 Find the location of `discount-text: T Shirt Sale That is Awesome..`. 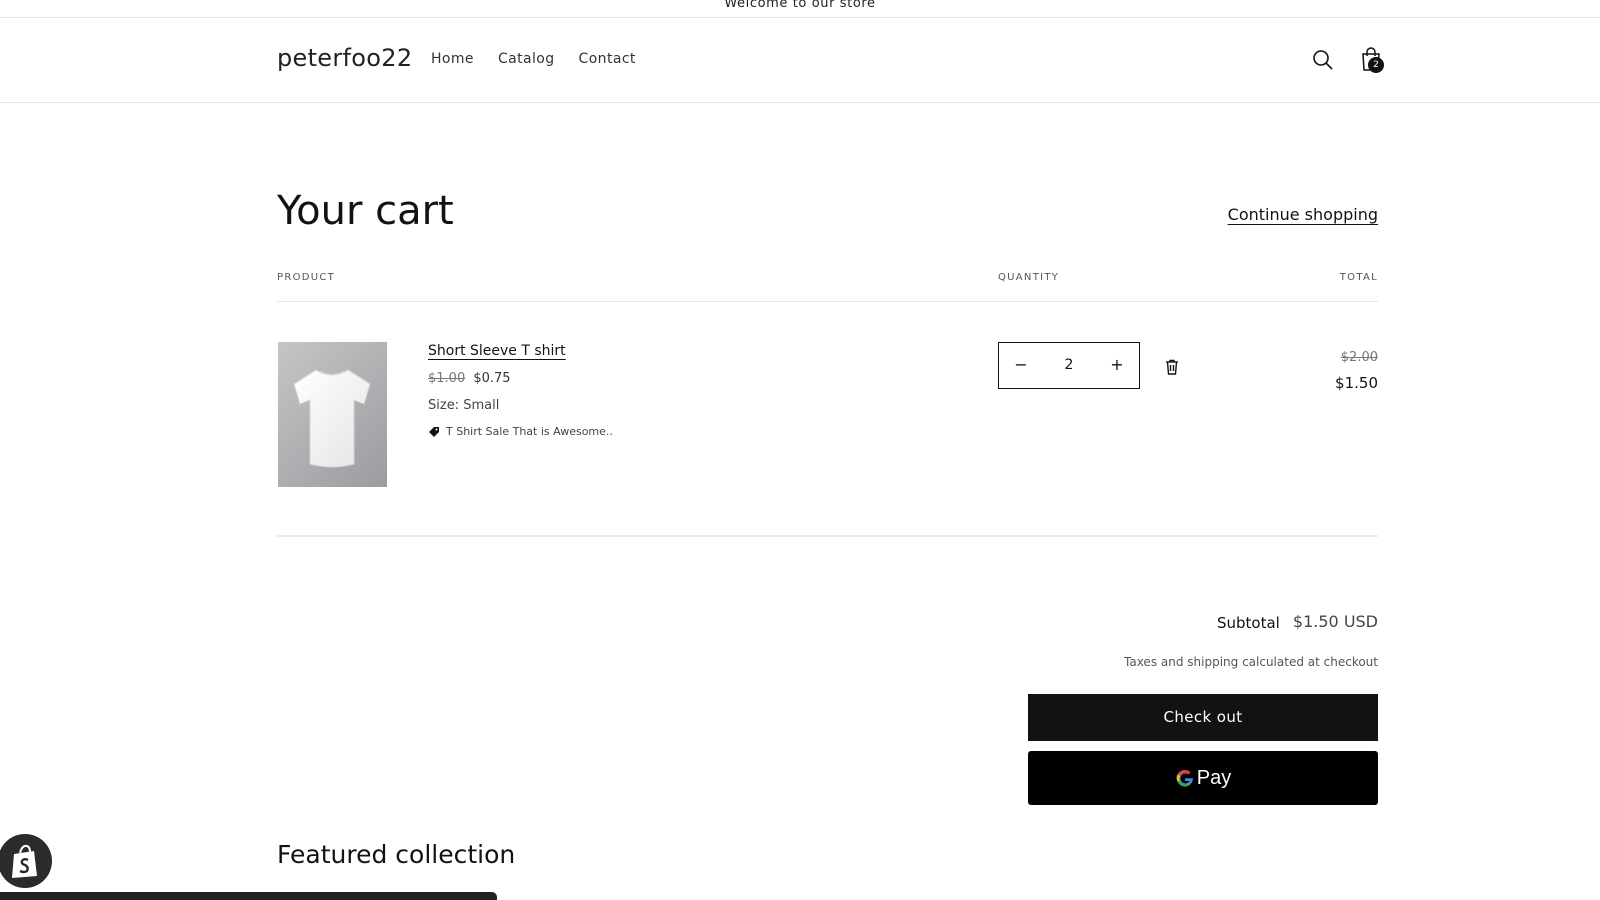

discount-text: T Shirt Sale That is Awesome.. is located at coordinates (529, 431).